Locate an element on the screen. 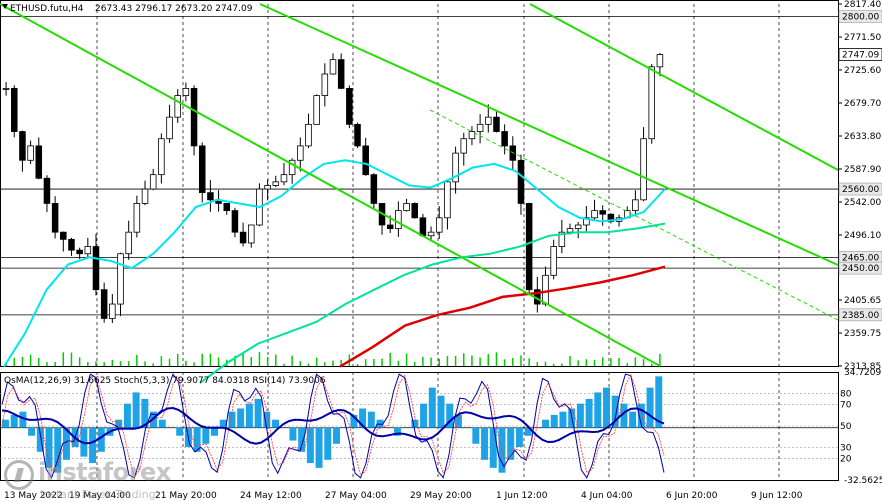 Image resolution: width=882 pixels, height=503 pixels. y-tick-label: 2771.50 is located at coordinates (862, 38).